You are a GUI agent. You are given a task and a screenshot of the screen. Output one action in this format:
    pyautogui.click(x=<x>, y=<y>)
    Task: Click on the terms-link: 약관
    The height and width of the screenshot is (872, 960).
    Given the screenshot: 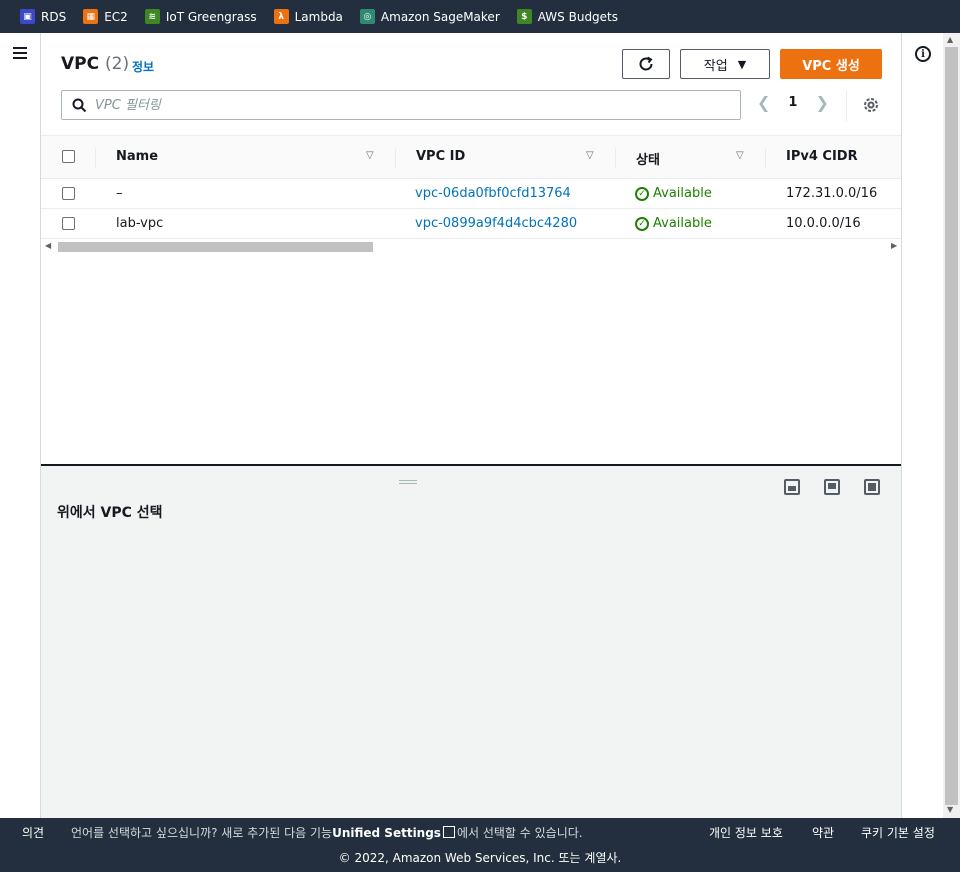 What is the action you would take?
    pyautogui.click(x=823, y=832)
    